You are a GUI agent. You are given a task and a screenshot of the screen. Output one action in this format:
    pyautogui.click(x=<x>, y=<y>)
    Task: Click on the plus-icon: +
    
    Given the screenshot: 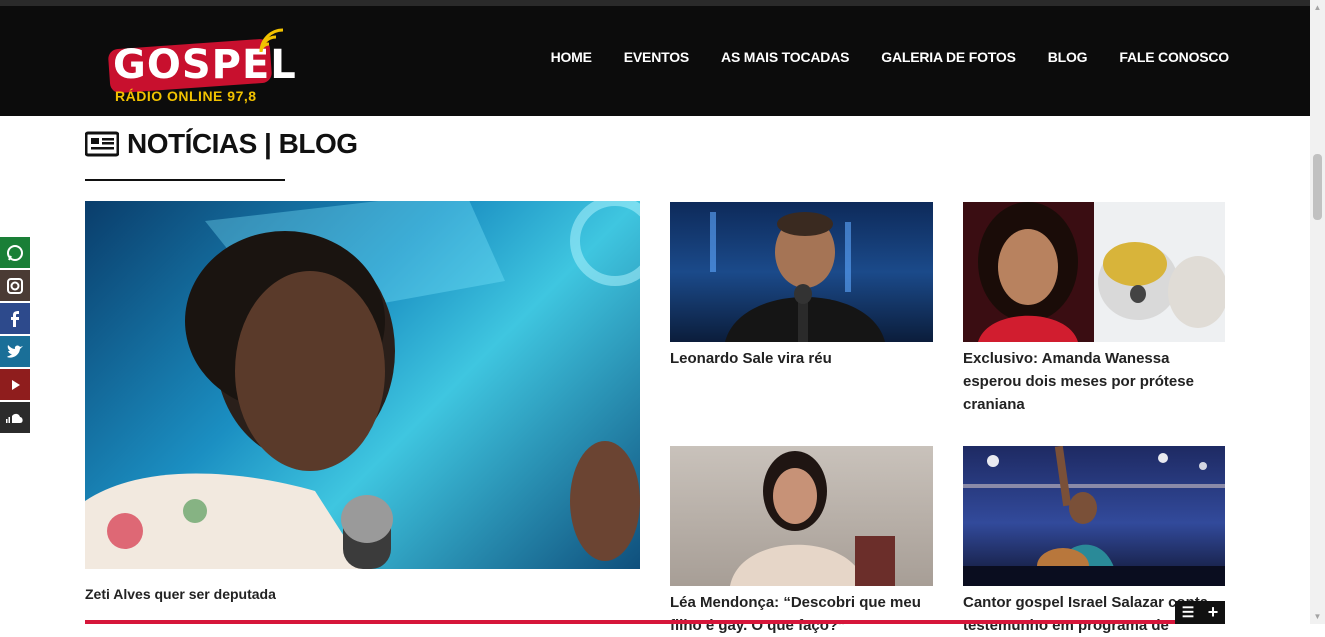 What is the action you would take?
    pyautogui.click(x=1213, y=612)
    